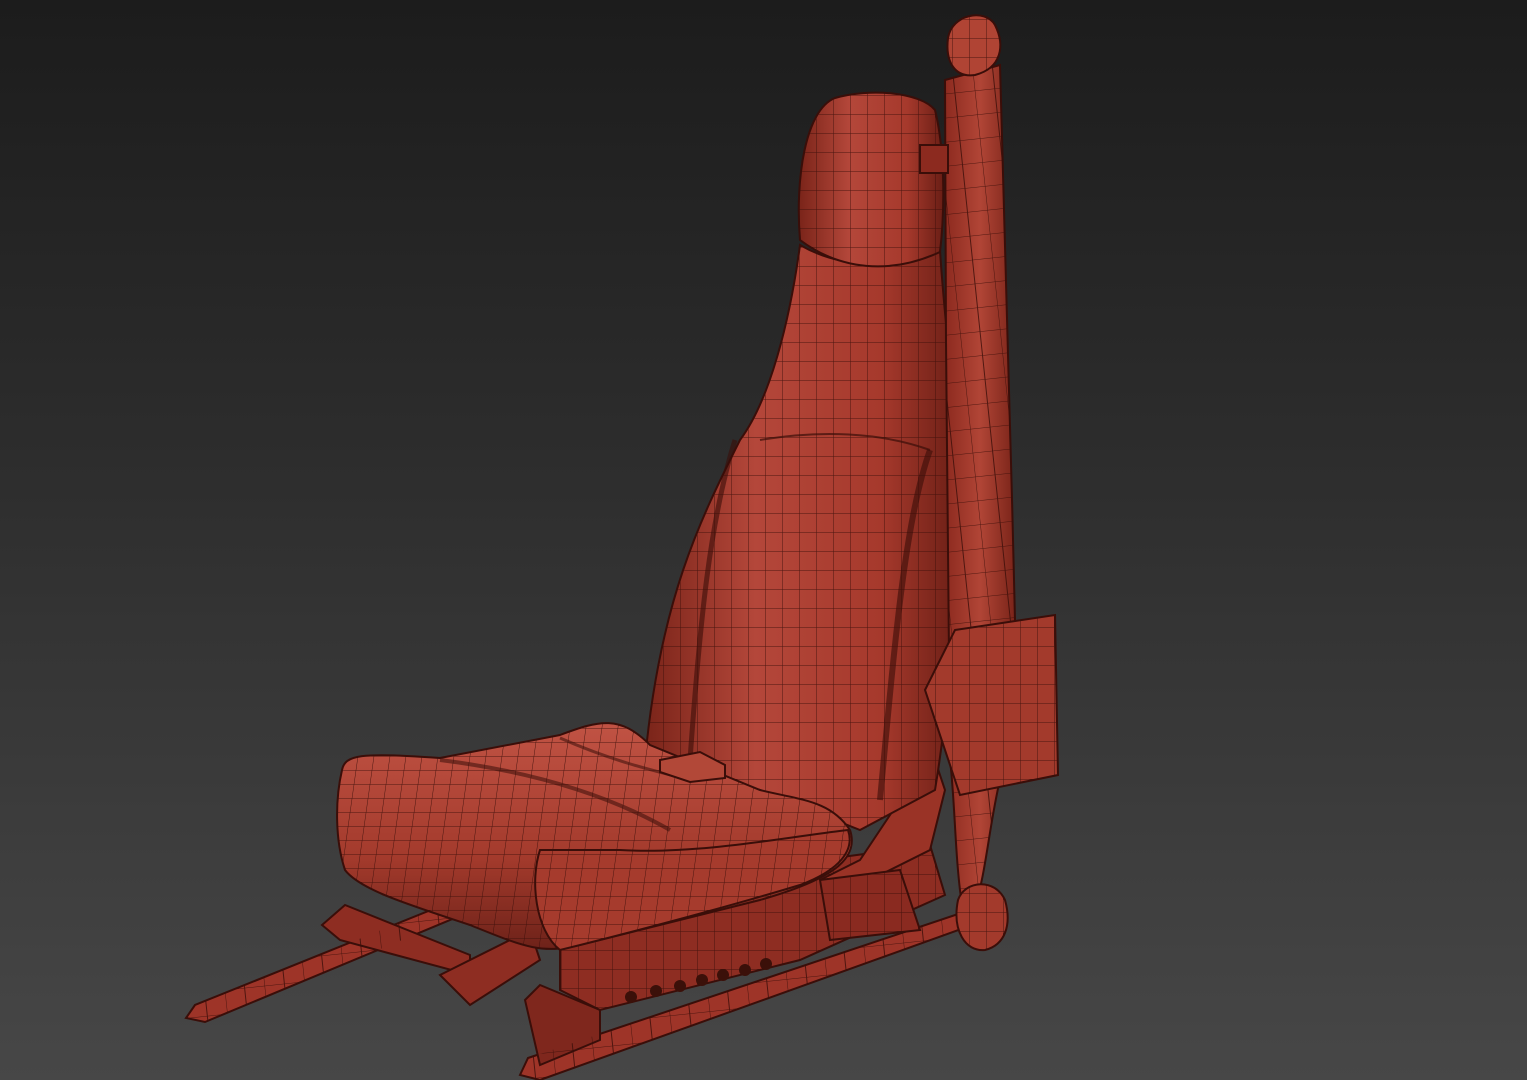 The width and height of the screenshot is (1527, 1080). I want to click on headrest, so click(871, 179).